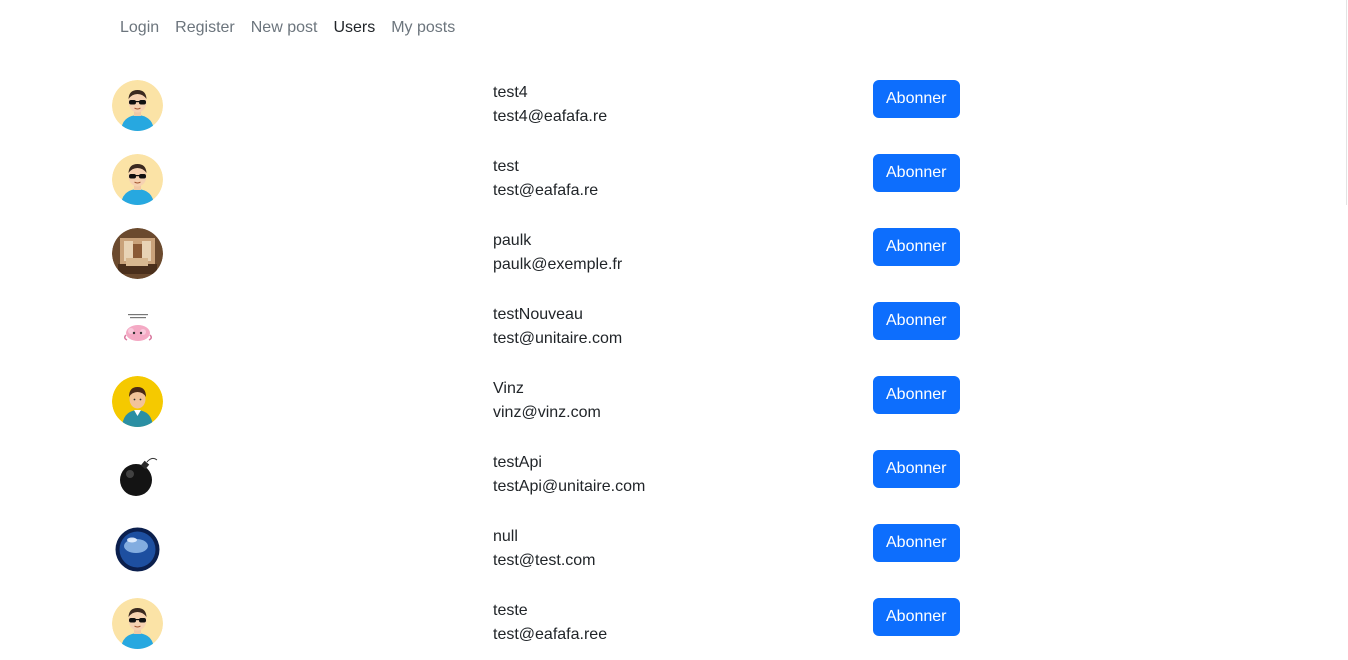 The width and height of the screenshot is (1348, 660). What do you see at coordinates (558, 264) in the screenshot?
I see `user-email: paulk@exemple.fr` at bounding box center [558, 264].